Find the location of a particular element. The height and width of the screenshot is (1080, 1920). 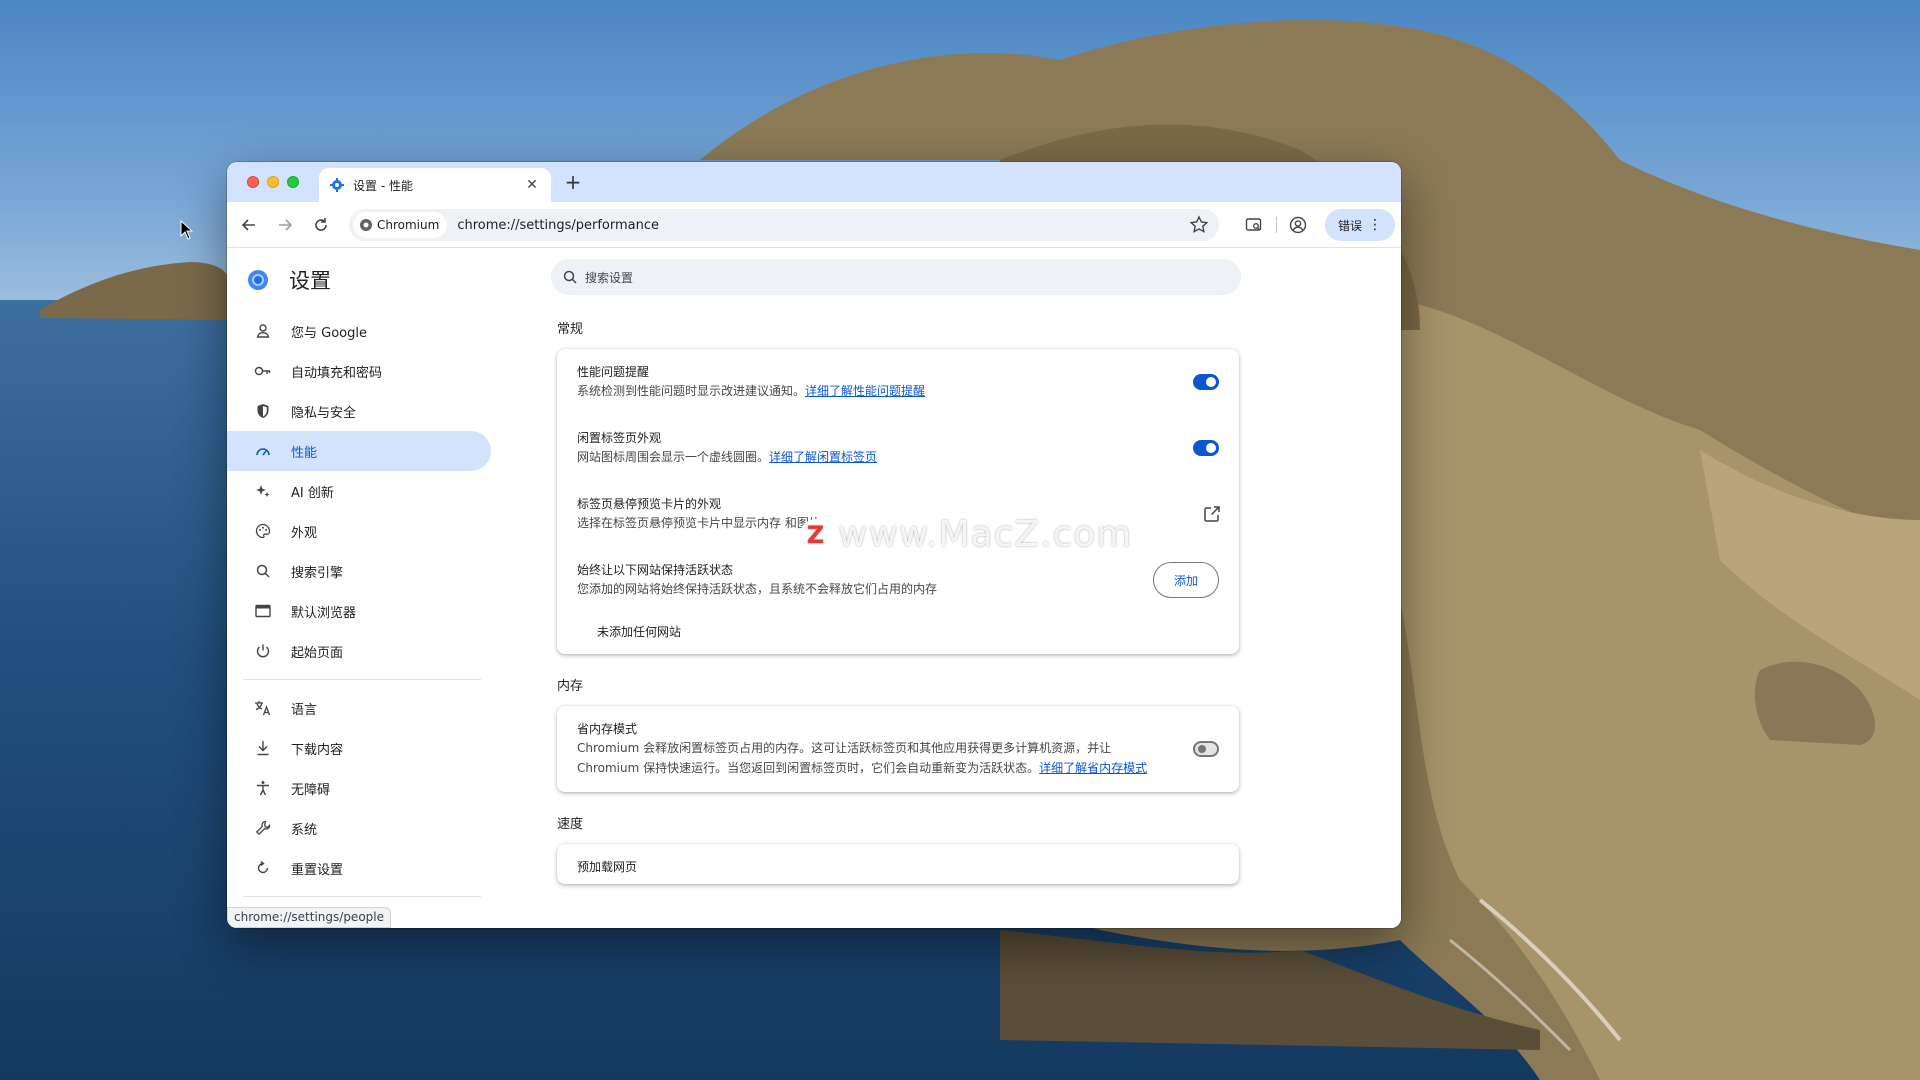

shield-icon is located at coordinates (263, 411).